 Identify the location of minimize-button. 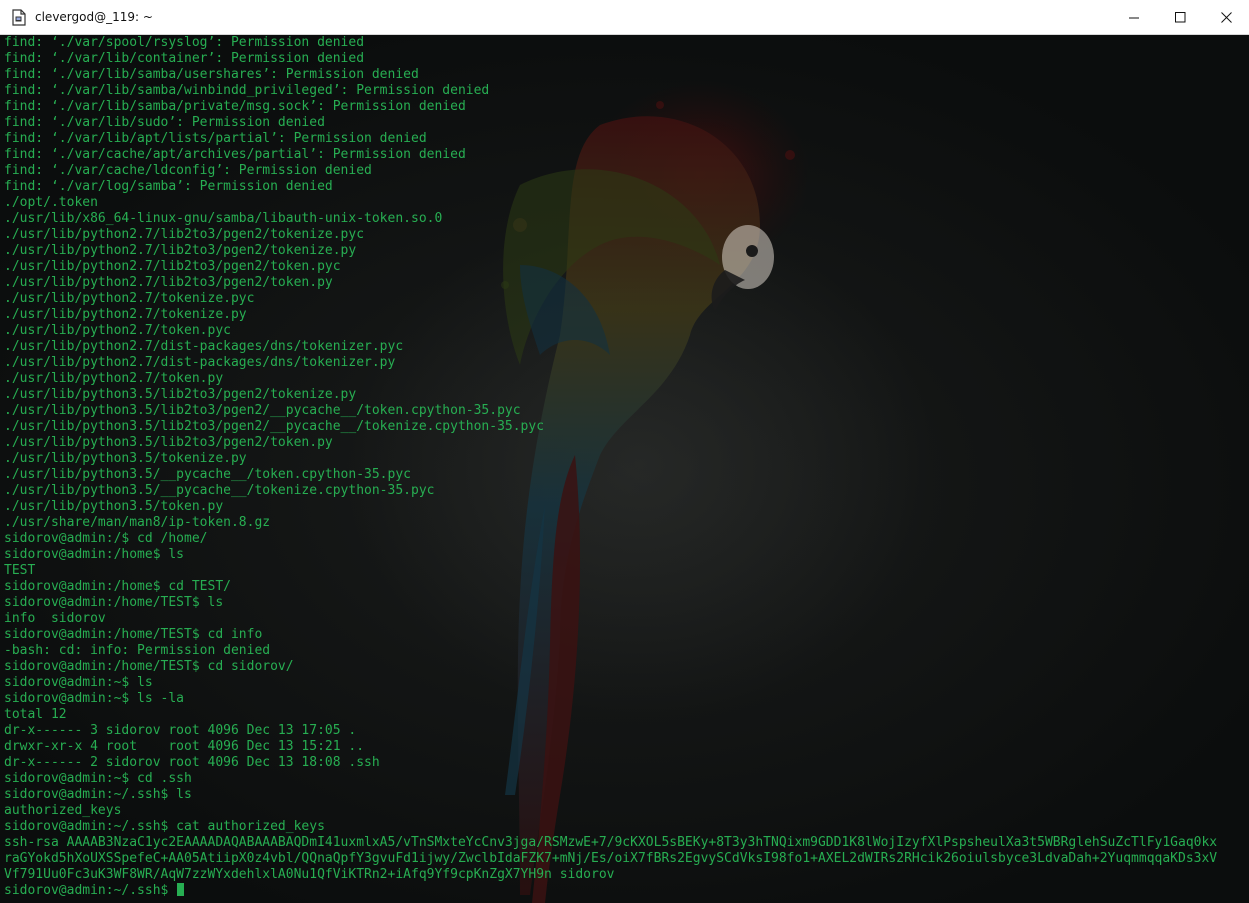
(1134, 17).